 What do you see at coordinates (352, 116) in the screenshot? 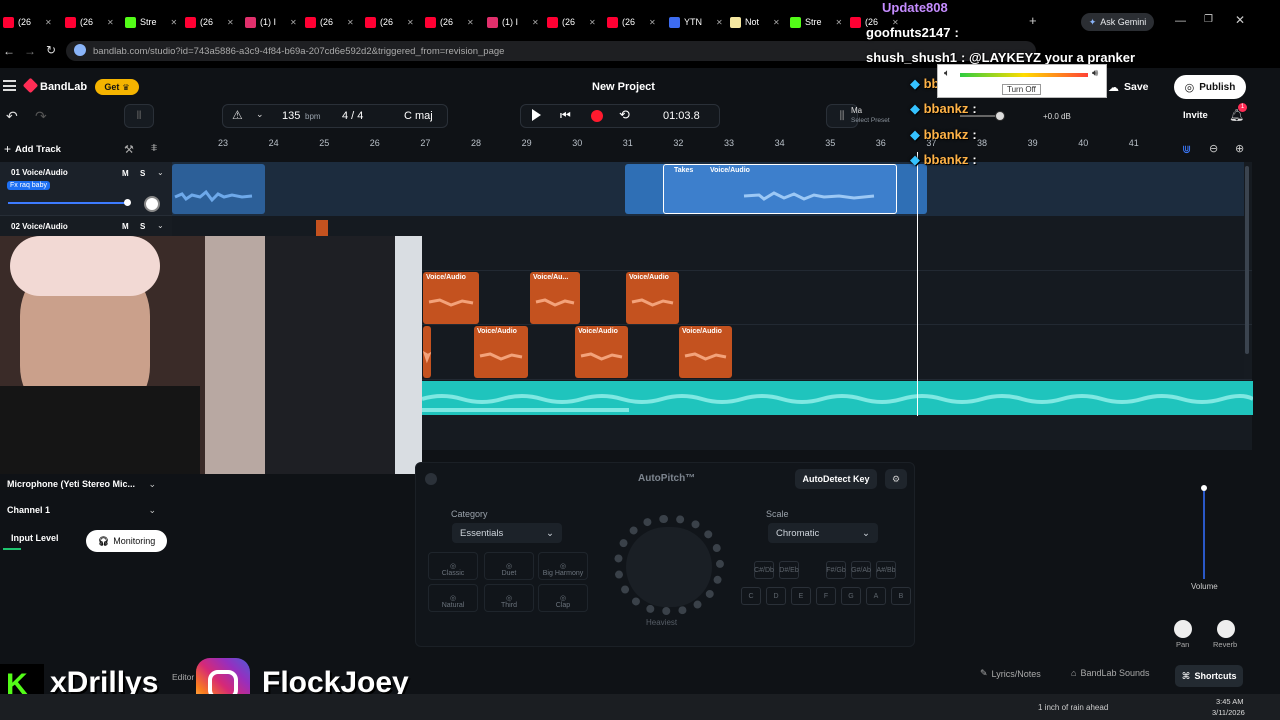
I see `time-signature: 4 / 4` at bounding box center [352, 116].